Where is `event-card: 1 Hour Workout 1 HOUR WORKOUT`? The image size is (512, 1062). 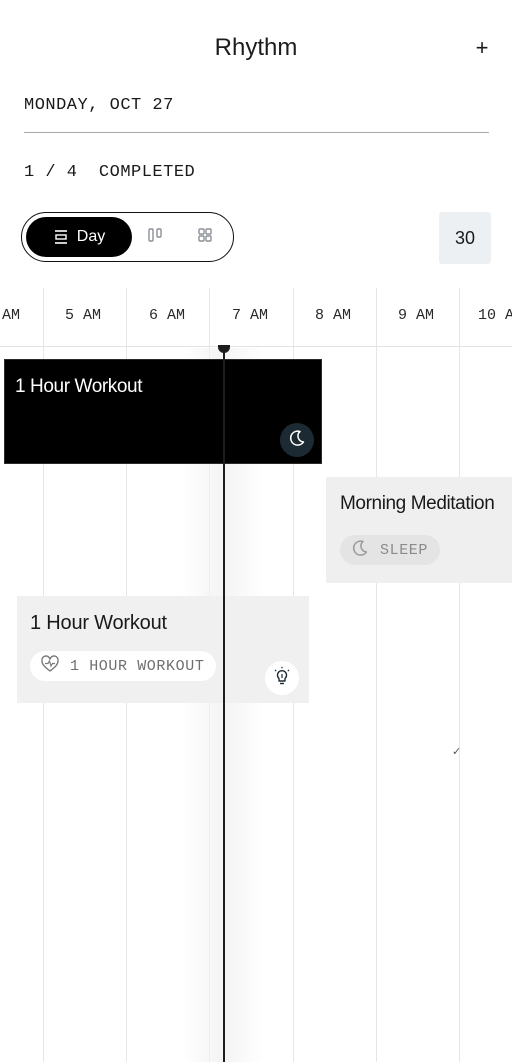 event-card: 1 Hour Workout 1 HOUR WORKOUT is located at coordinates (163, 649).